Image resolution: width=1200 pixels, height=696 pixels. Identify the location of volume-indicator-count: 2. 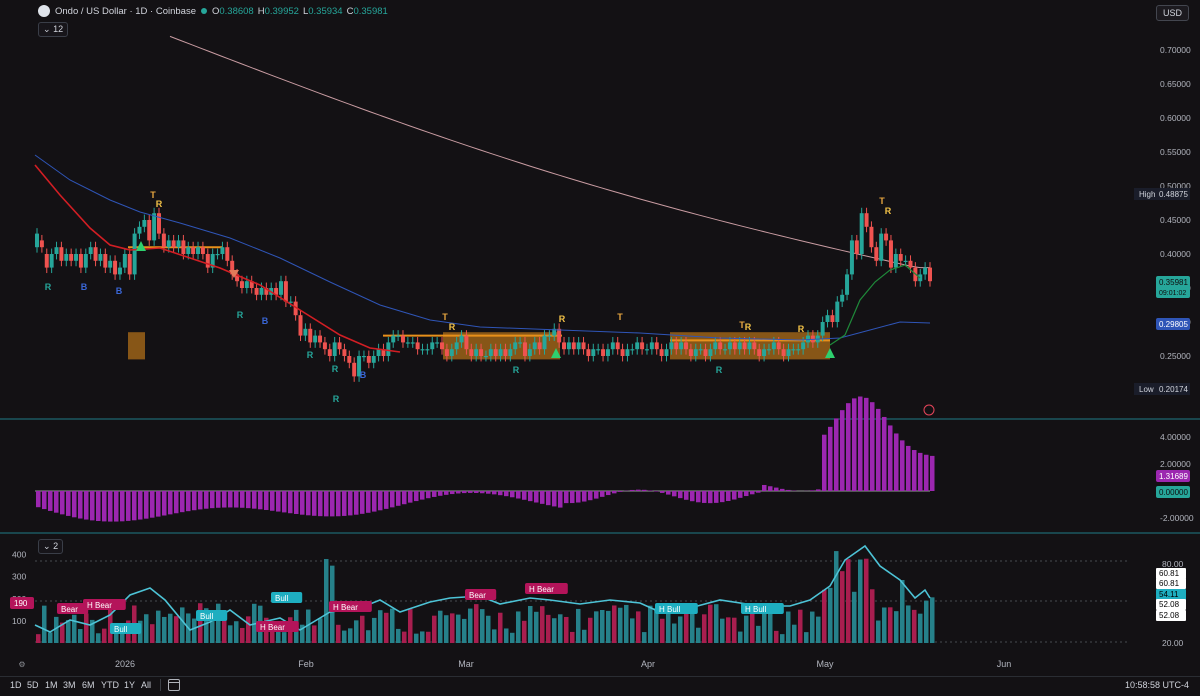
(55, 546).